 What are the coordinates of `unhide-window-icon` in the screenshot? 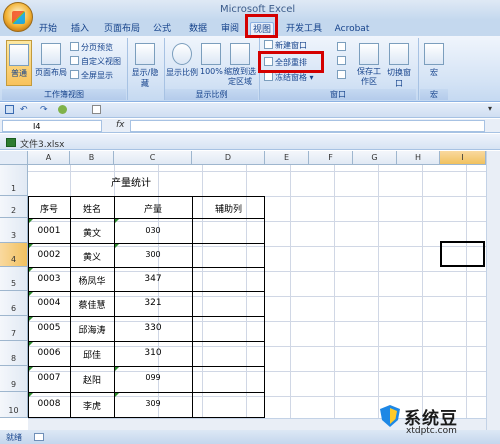 It's located at (341, 74).